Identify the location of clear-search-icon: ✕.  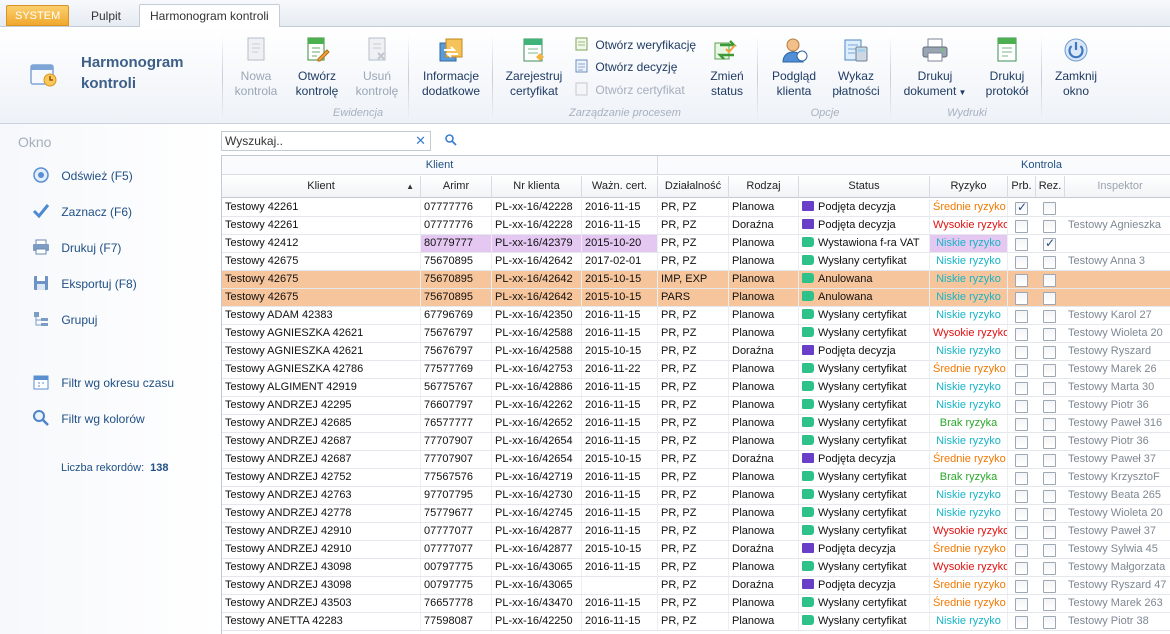
(420, 141).